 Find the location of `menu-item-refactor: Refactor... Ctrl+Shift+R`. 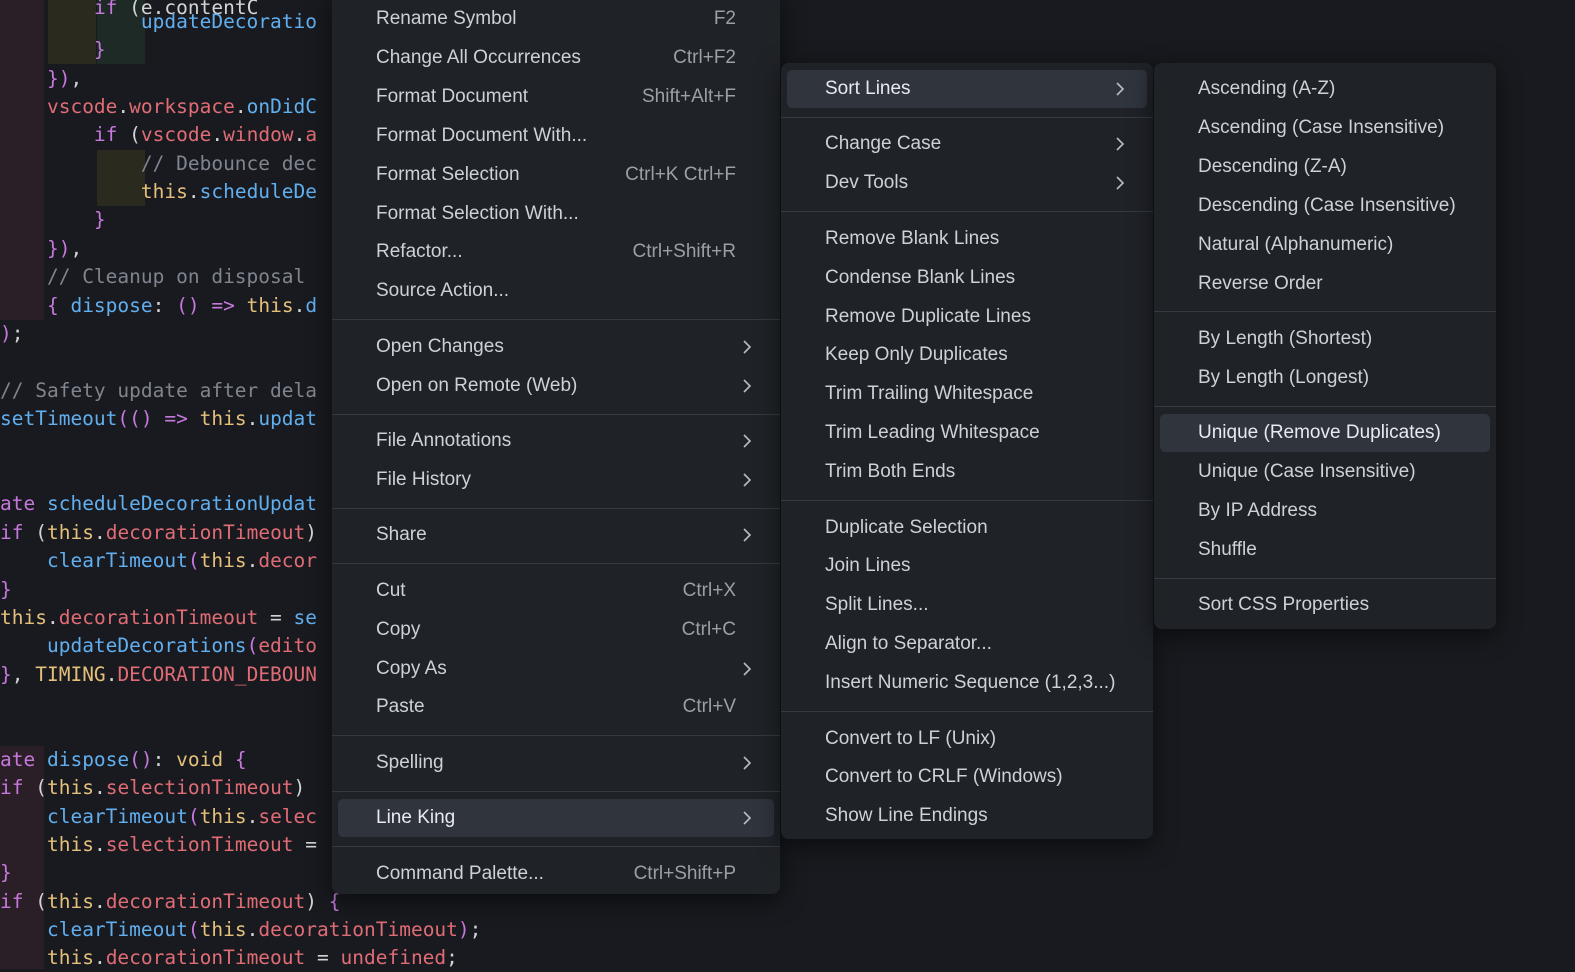

menu-item-refactor: Refactor... Ctrl+Shift+R is located at coordinates (556, 252).